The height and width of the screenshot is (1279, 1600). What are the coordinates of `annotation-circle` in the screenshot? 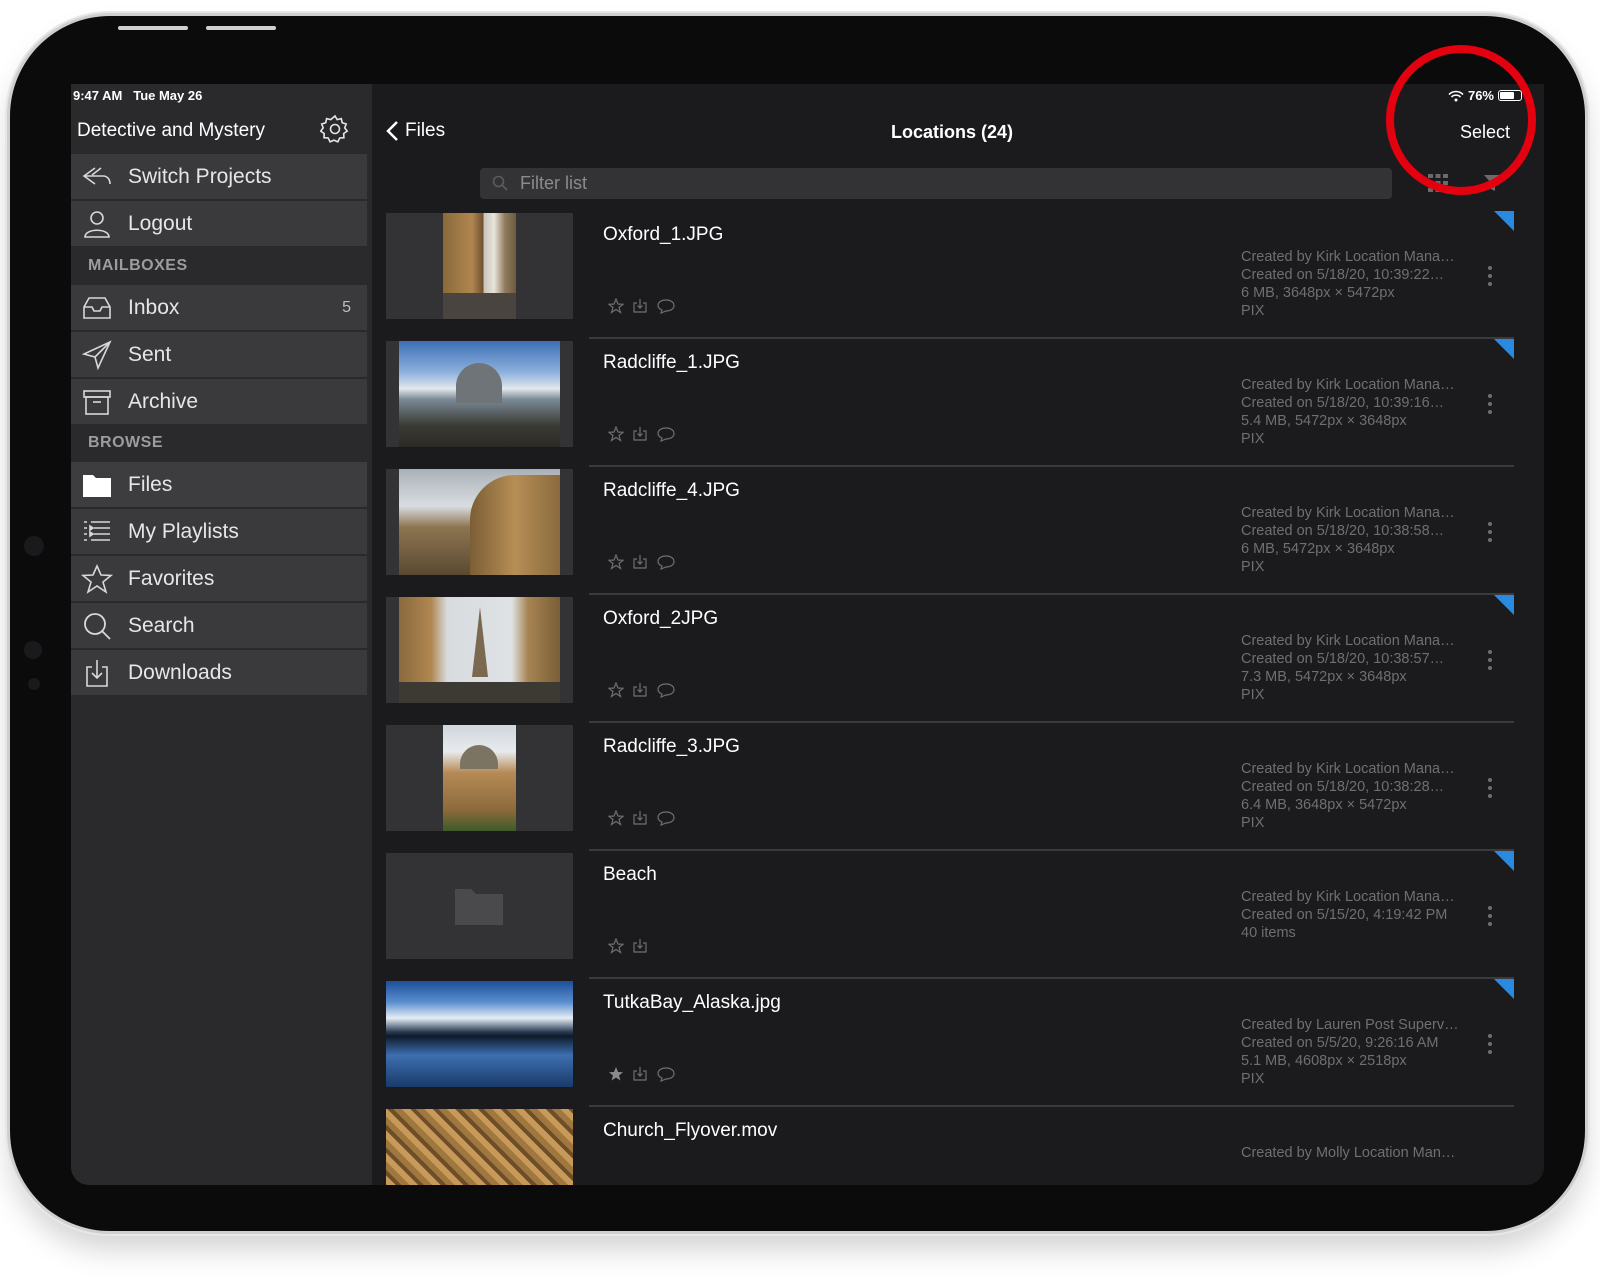 It's located at (1461, 120).